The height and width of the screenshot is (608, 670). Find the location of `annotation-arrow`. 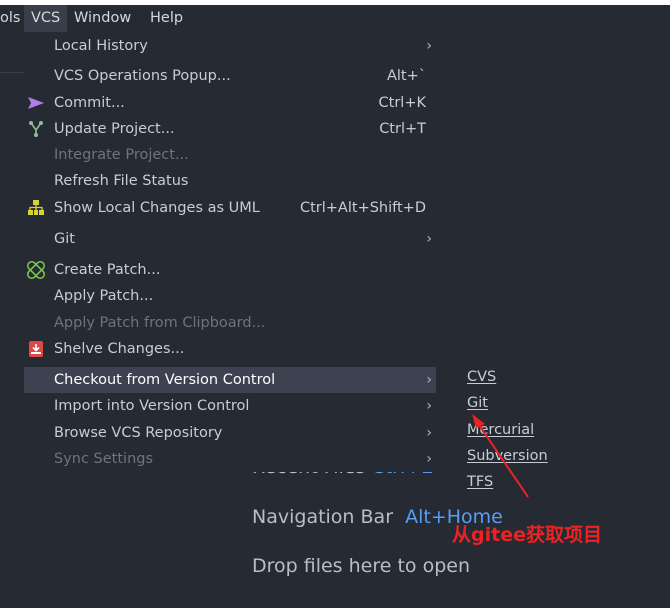

annotation-arrow is located at coordinates (500, 456).